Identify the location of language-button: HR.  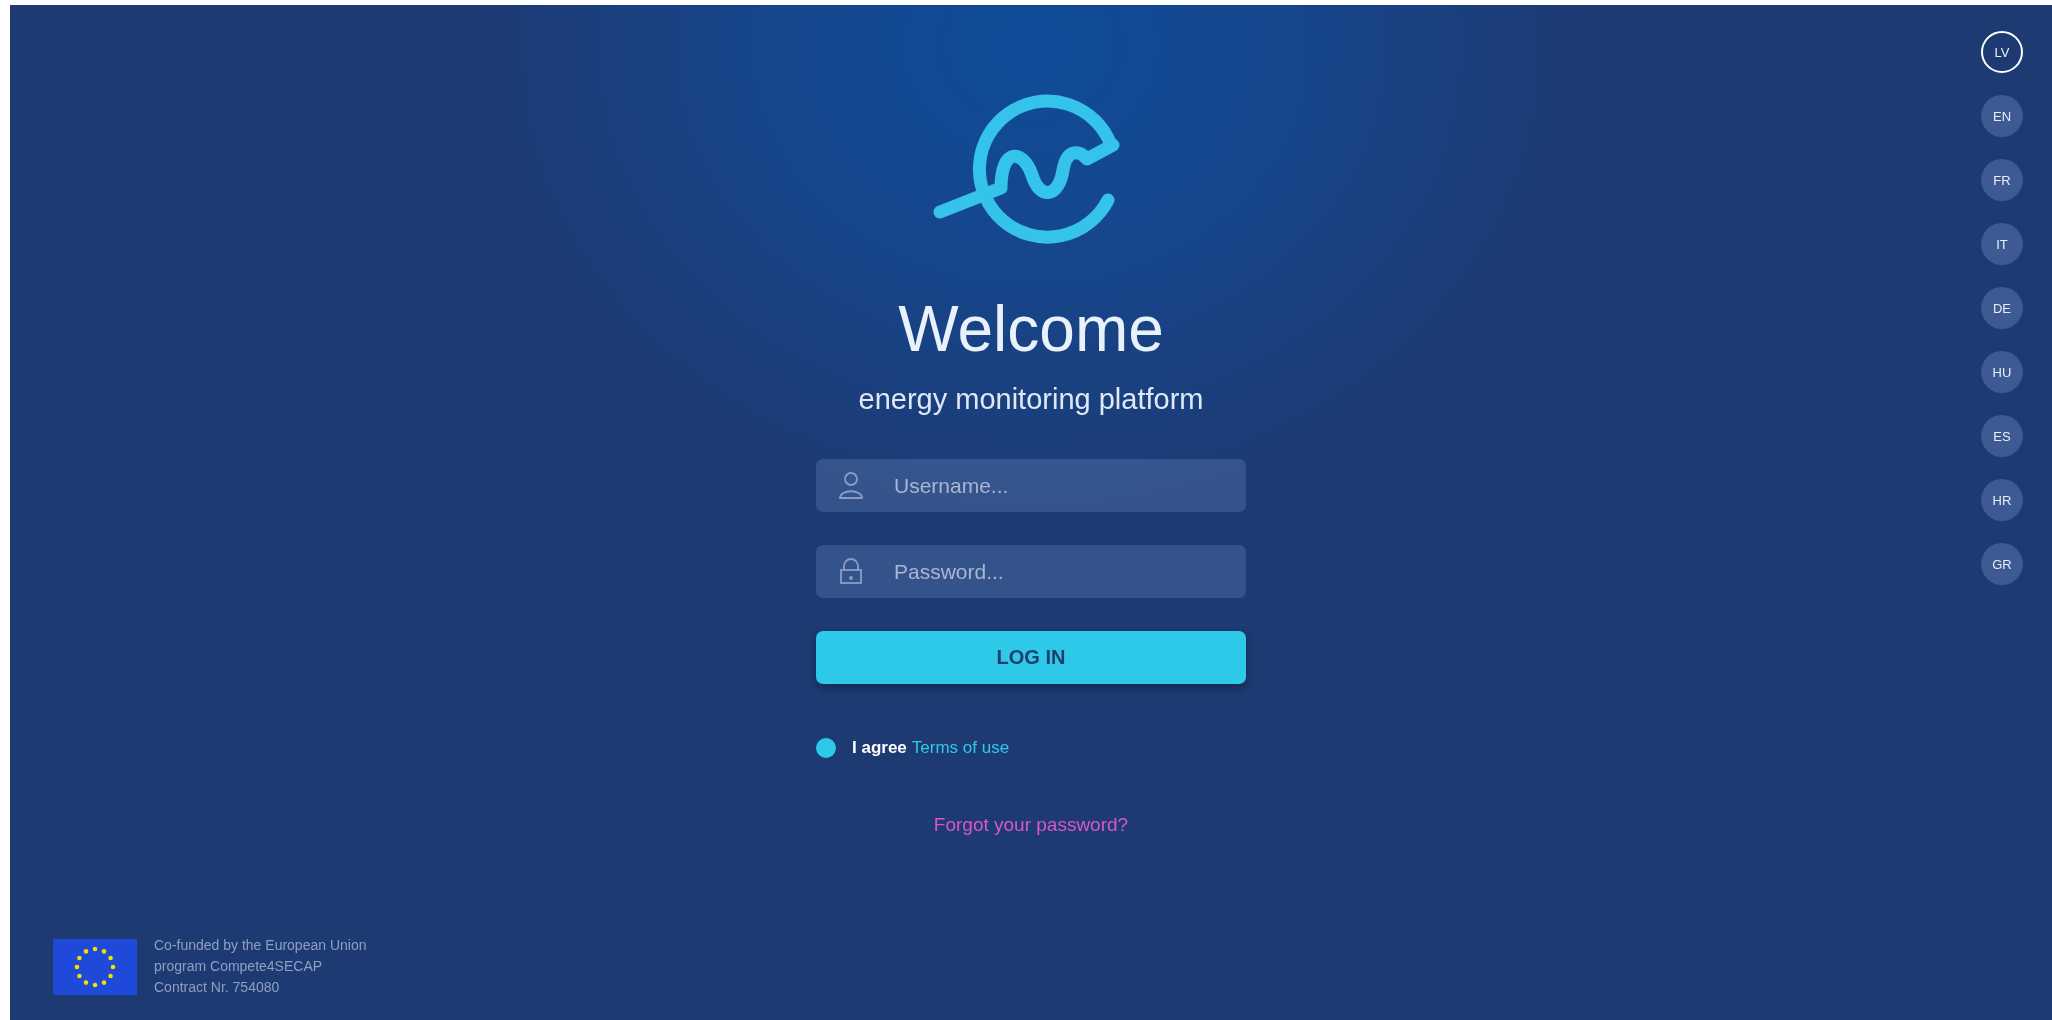
(2002, 500).